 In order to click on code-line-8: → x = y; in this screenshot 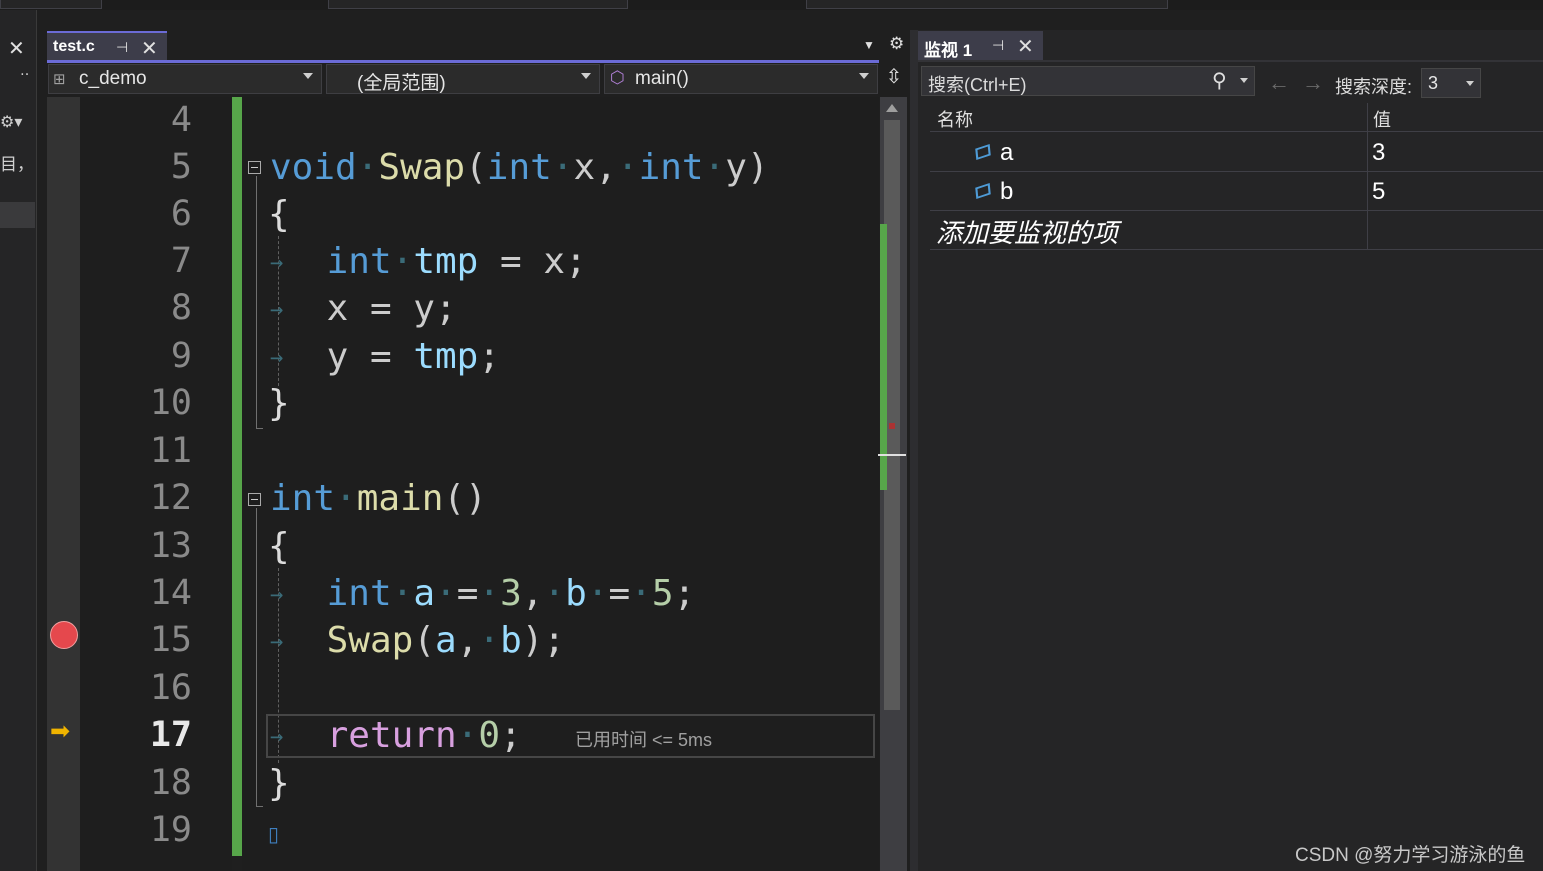, I will do `click(363, 308)`.